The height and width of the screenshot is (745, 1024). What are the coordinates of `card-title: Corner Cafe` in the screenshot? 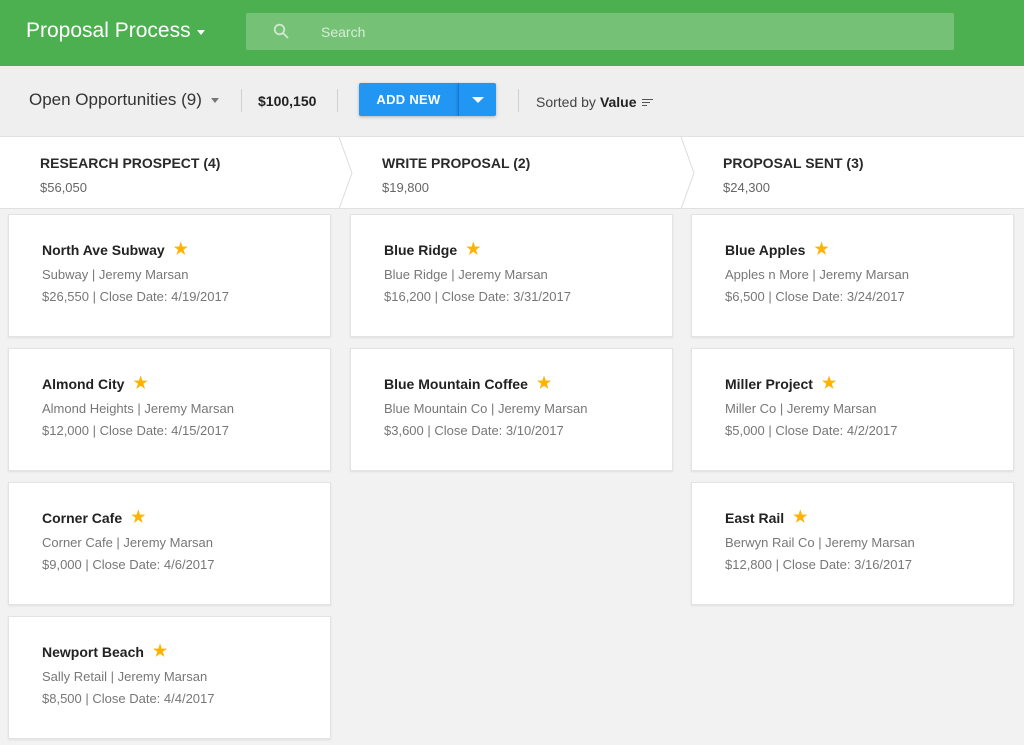 It's located at (82, 518).